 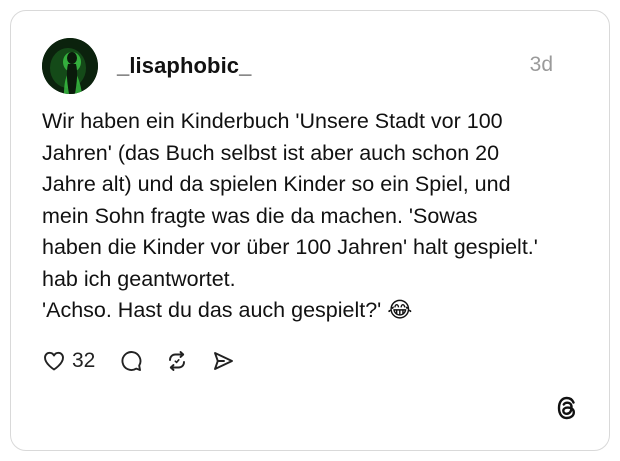 What do you see at coordinates (84, 360) in the screenshot?
I see `like-count: 32` at bounding box center [84, 360].